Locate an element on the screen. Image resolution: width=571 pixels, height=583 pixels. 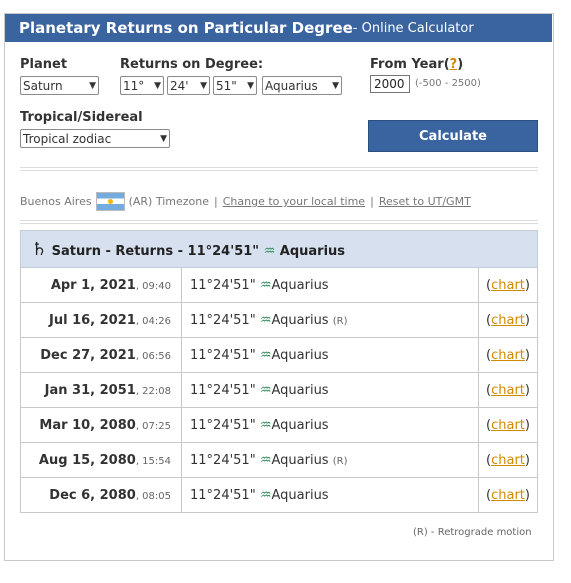
return-date-cell: Mar 10, 2080, 07:25 is located at coordinates (101, 425).